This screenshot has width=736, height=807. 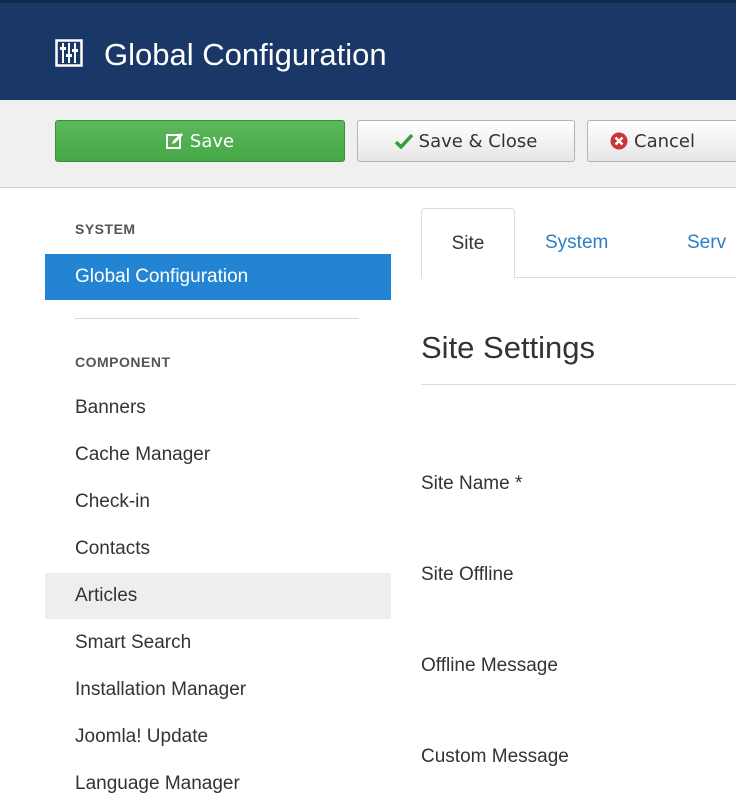 I want to click on save-close-button: Save & Close, so click(x=466, y=141).